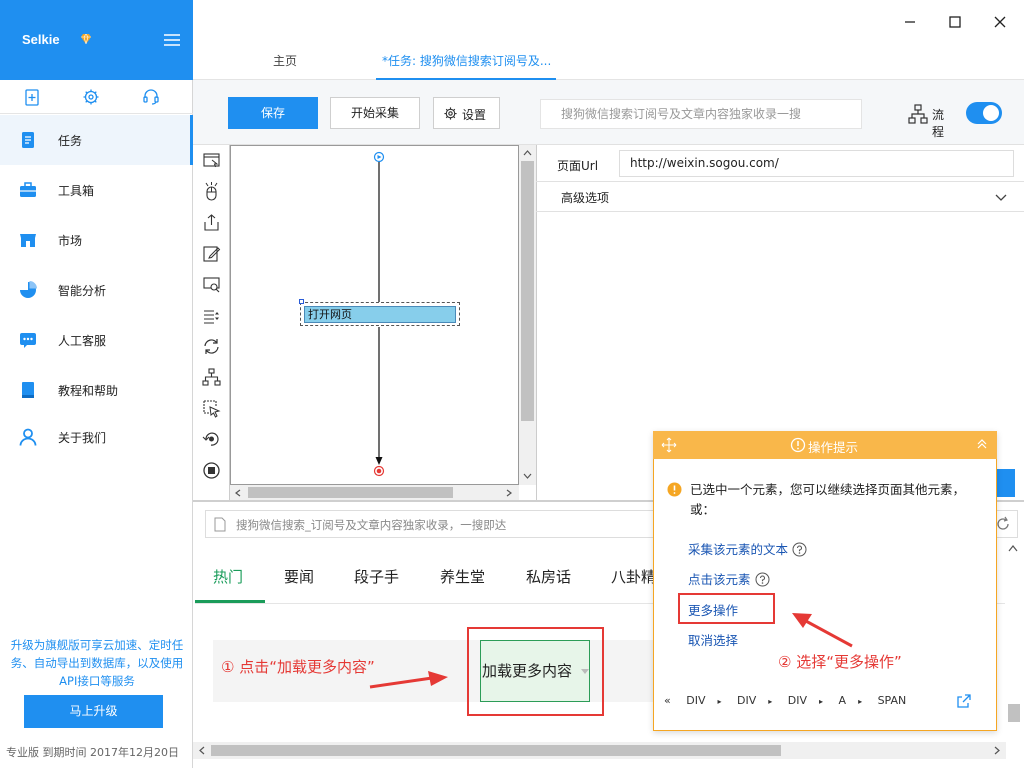 This screenshot has width=1024, height=768. Describe the element at coordinates (1000, 22) in the screenshot. I see `close-icon` at that location.